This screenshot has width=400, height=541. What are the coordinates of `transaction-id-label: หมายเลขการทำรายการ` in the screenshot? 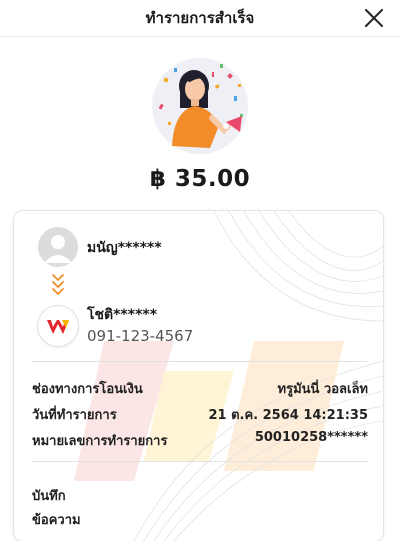 It's located at (100, 441).